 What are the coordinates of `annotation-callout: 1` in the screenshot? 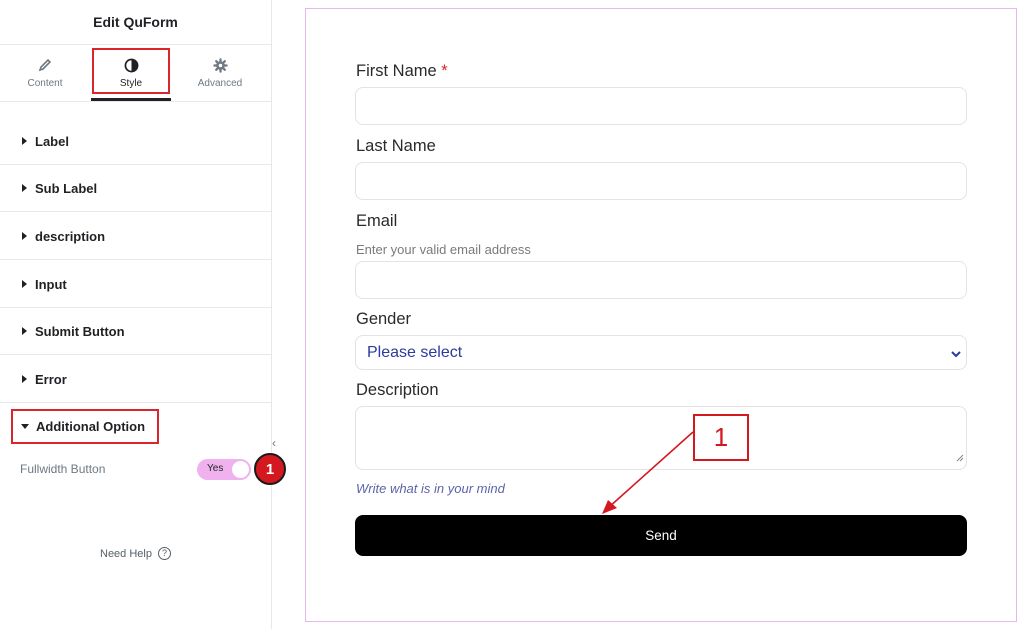 It's located at (721, 437).